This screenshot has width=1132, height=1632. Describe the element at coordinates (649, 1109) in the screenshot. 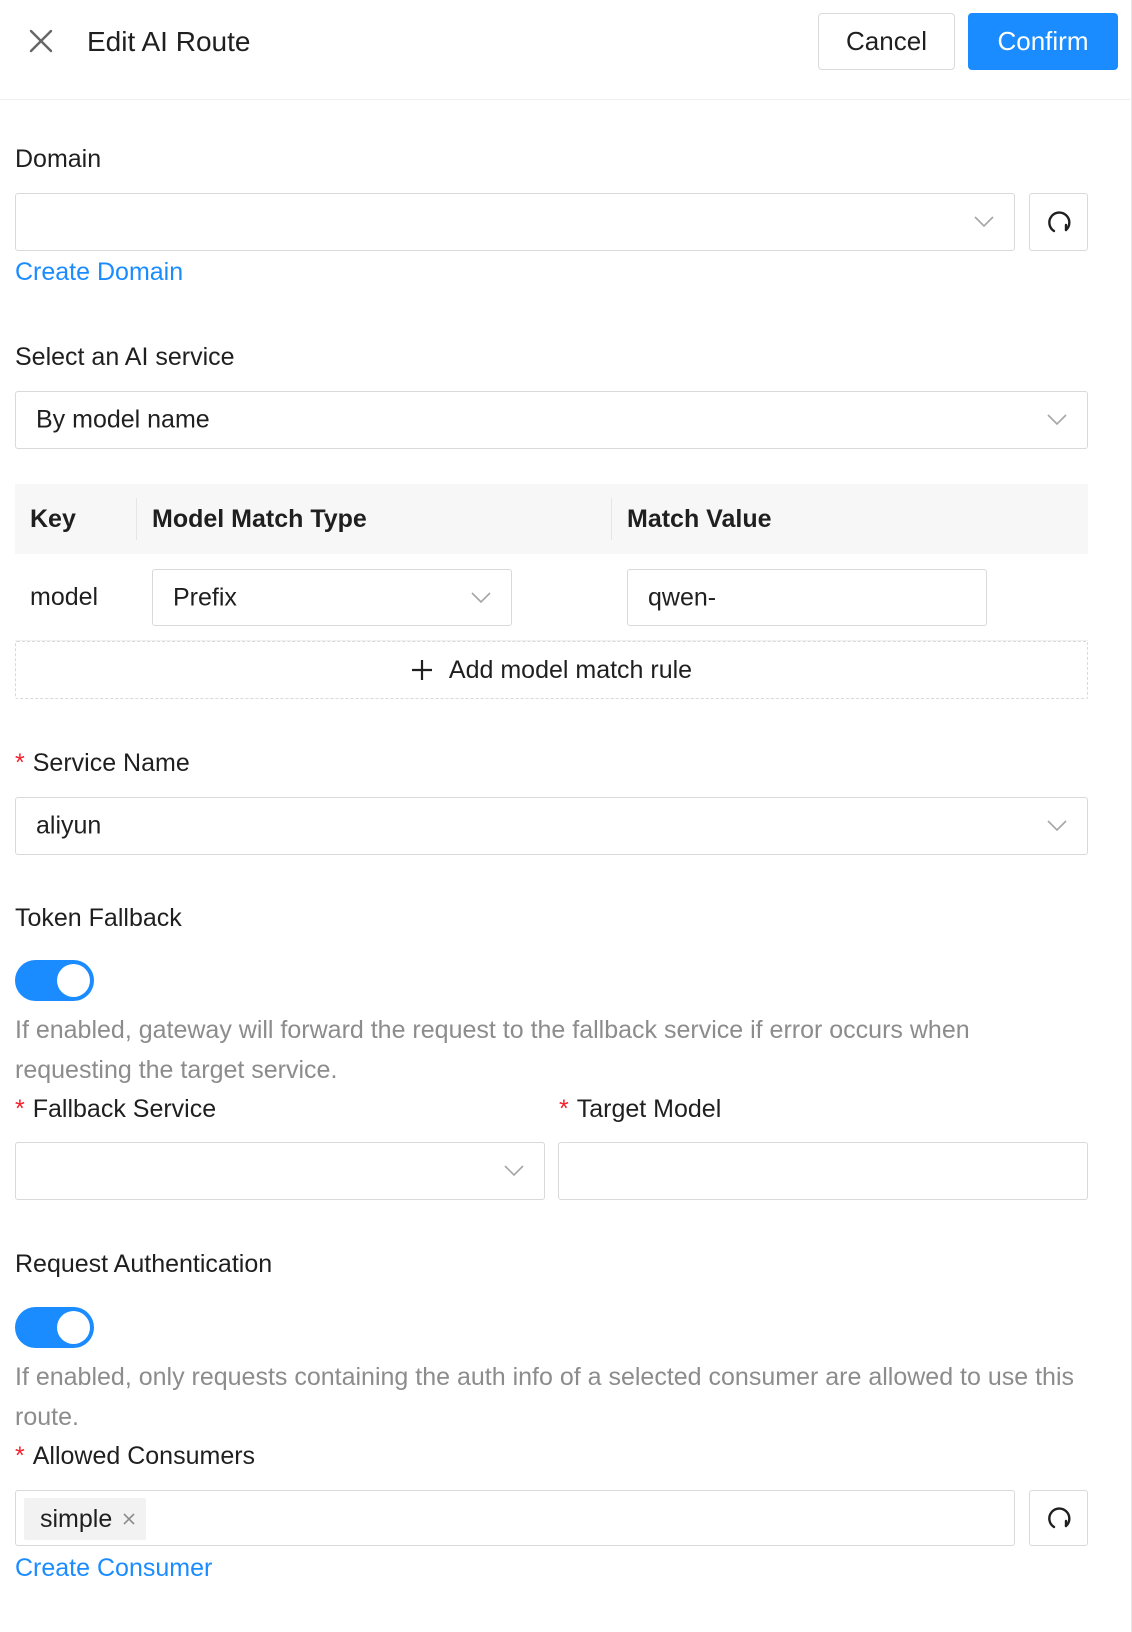

I see `target-model-label-text: Target Model` at that location.